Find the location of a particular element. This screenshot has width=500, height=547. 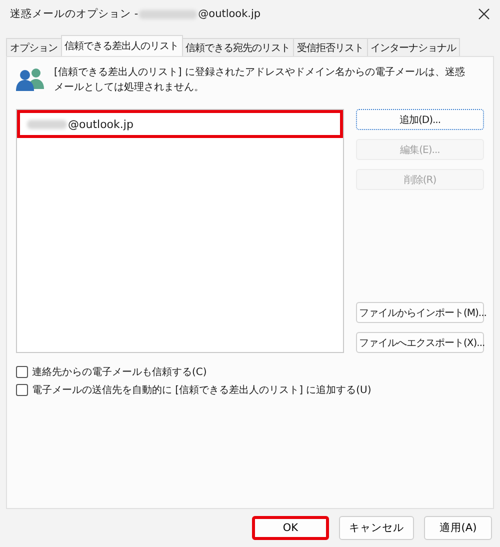

tab: 信頼できる宛先のリスト is located at coordinates (238, 47).